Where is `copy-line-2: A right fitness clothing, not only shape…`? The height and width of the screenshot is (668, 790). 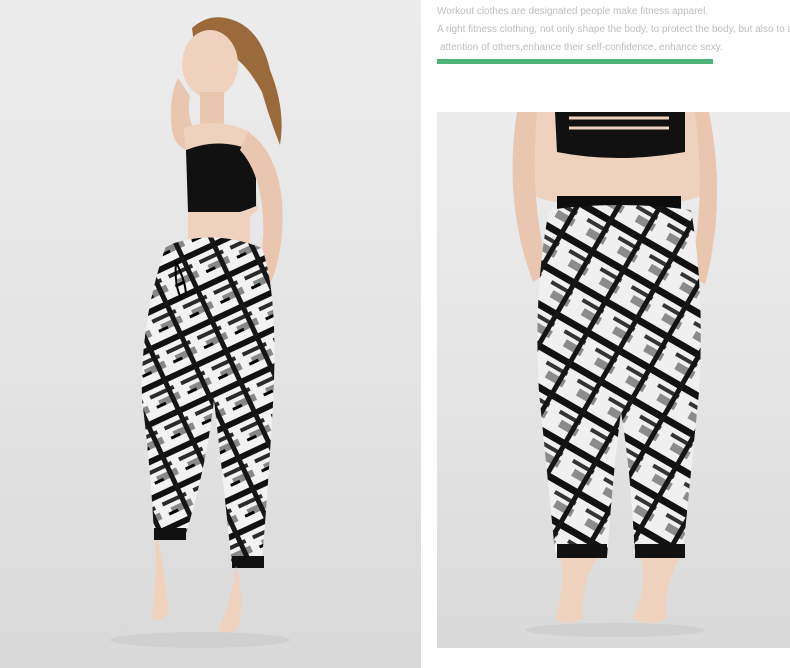
copy-line-2: A right fitness clothing, not only shape… is located at coordinates (613, 29).